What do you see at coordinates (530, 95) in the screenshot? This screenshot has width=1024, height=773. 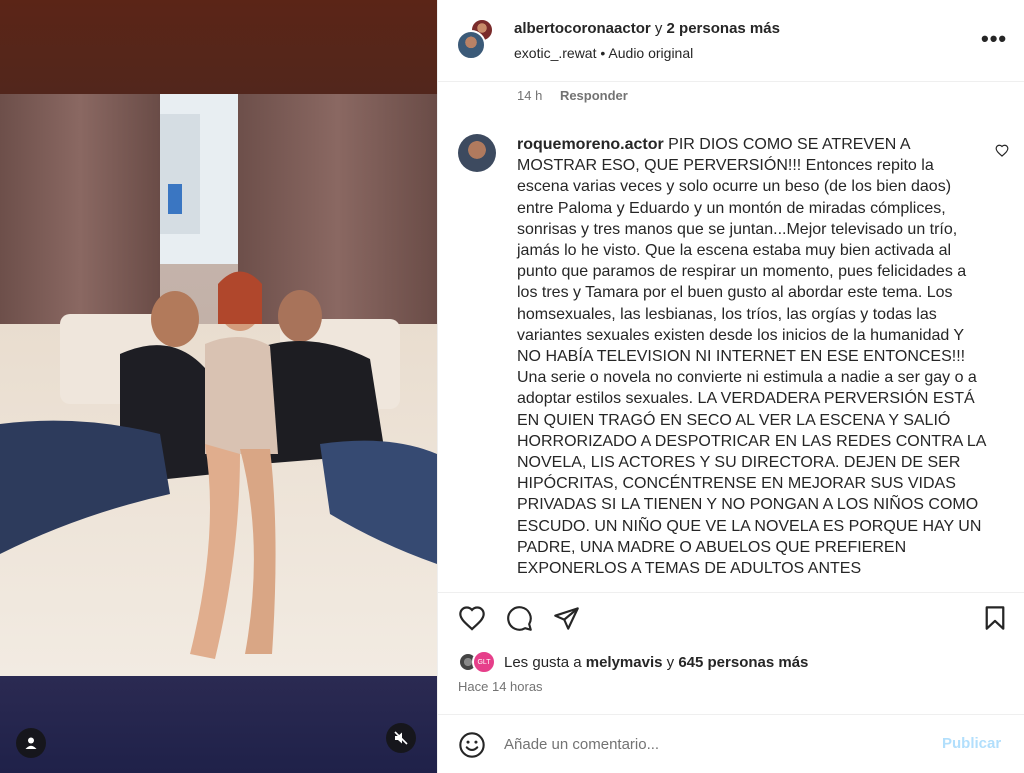 I see `comment-time: 14 h` at bounding box center [530, 95].